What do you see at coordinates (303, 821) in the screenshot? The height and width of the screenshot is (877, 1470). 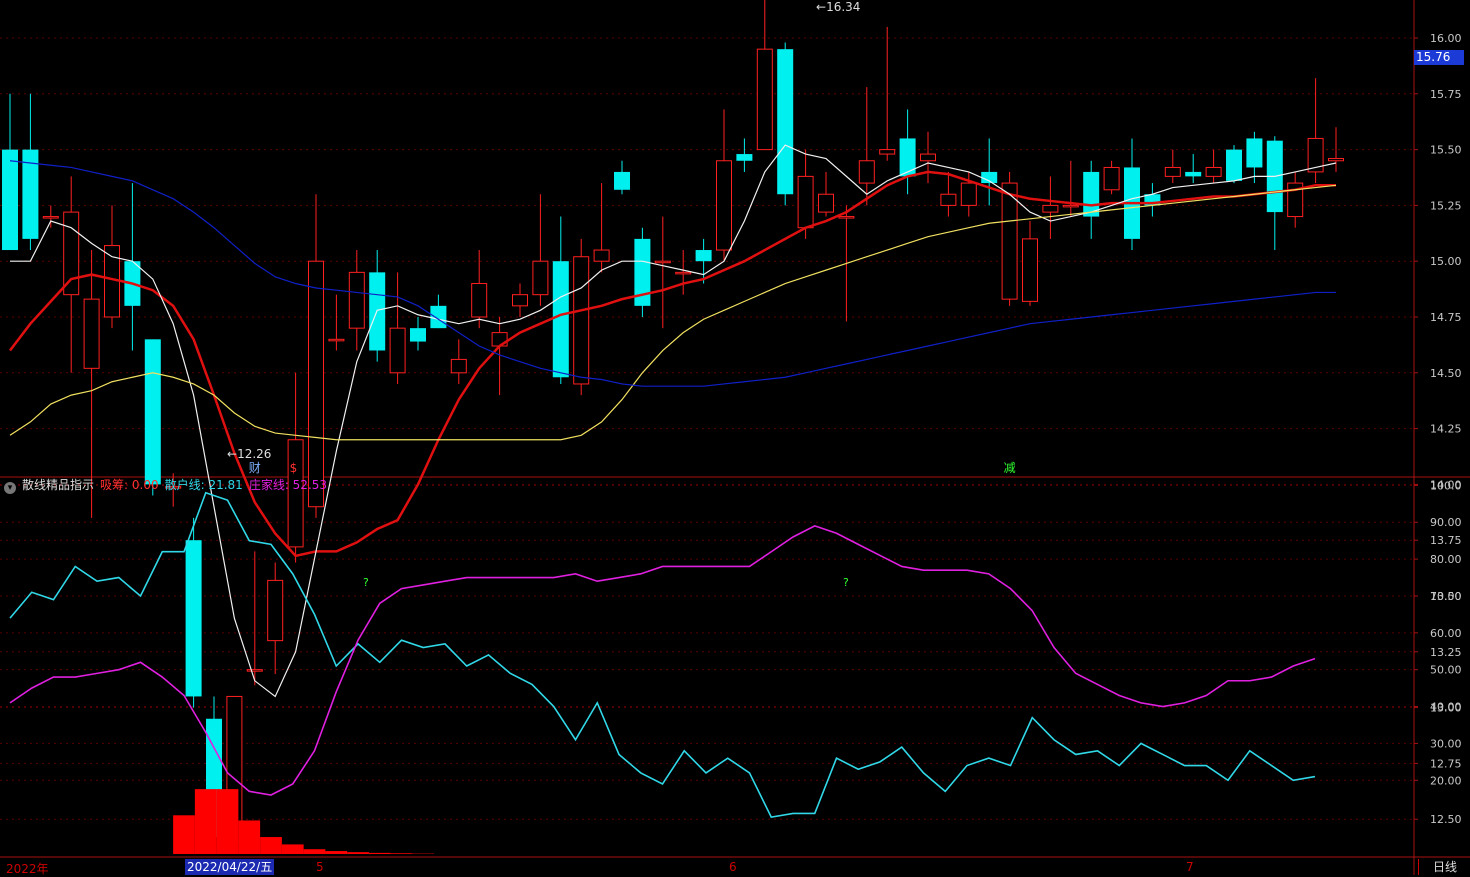 I see `xishou-bars` at bounding box center [303, 821].